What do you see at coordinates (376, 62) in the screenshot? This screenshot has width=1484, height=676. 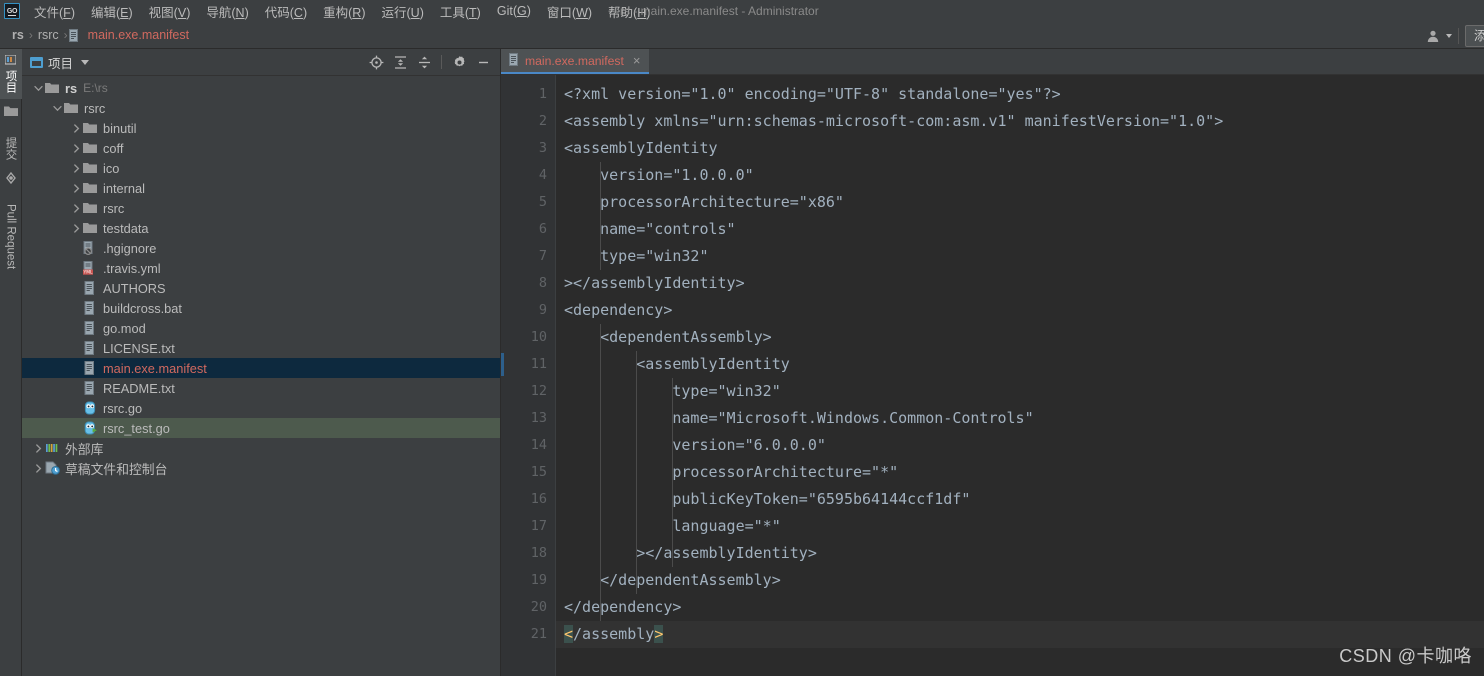 I see `locate-icon` at bounding box center [376, 62].